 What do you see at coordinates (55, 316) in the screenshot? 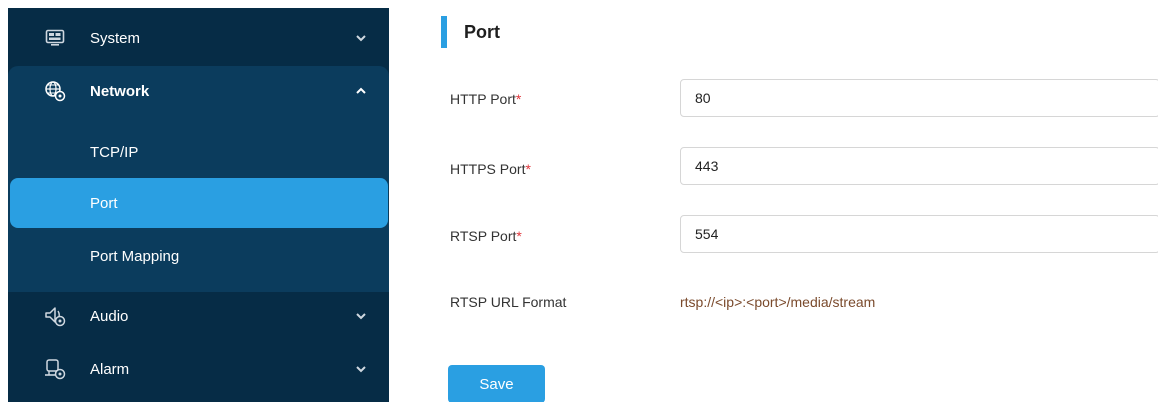
I see `speaker-gear-icon` at bounding box center [55, 316].